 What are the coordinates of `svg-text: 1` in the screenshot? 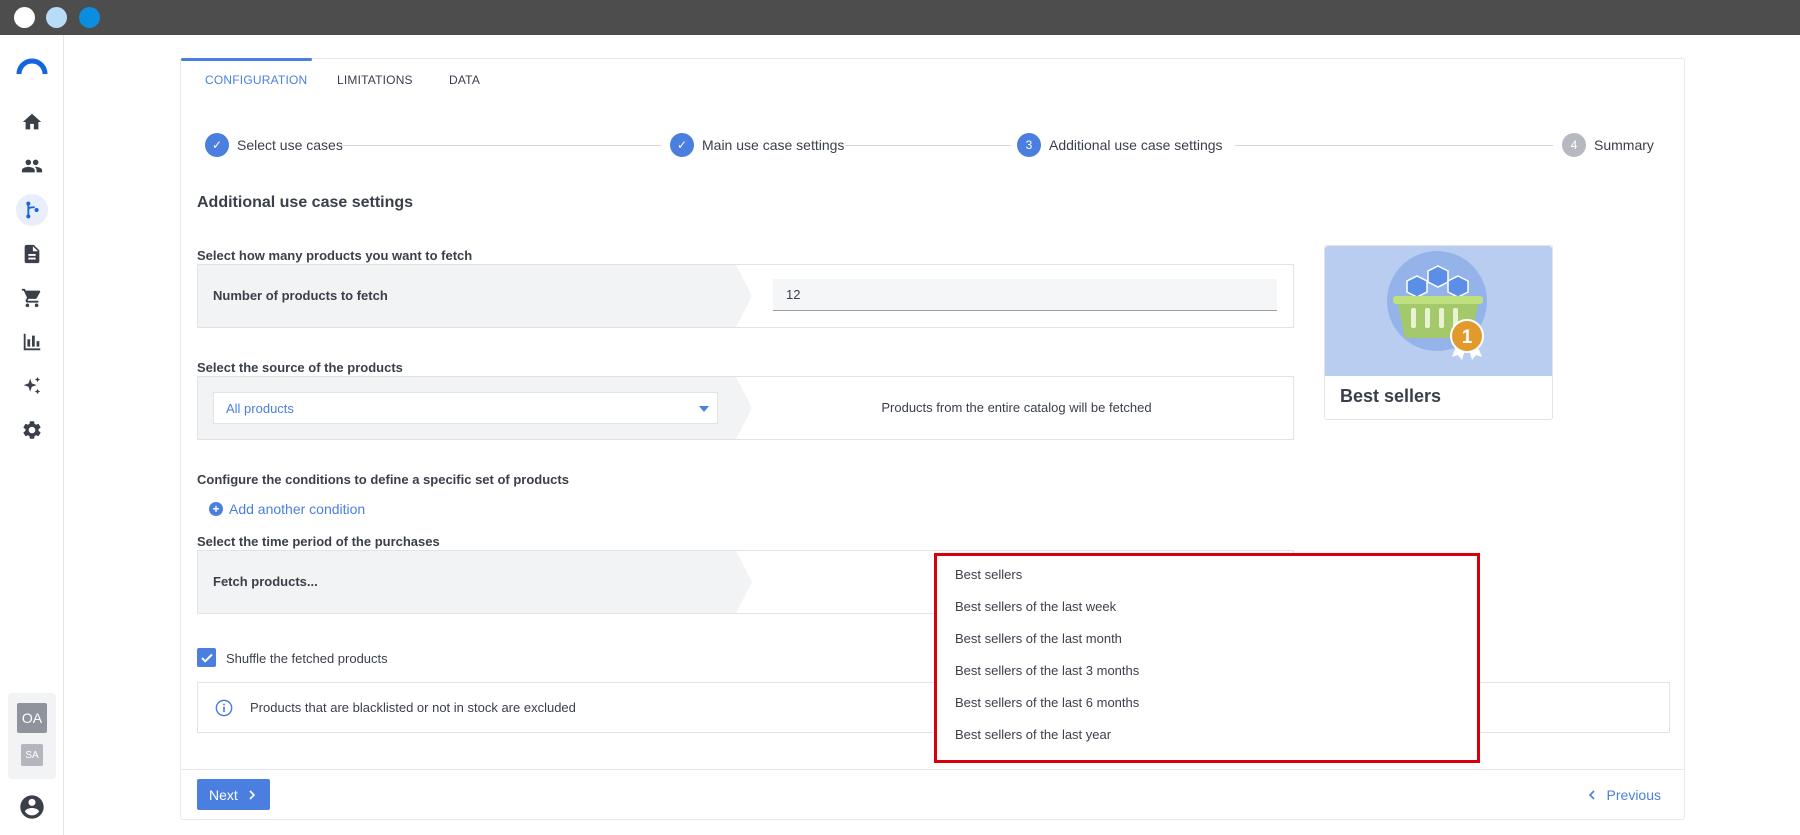 It's located at (1467, 337).